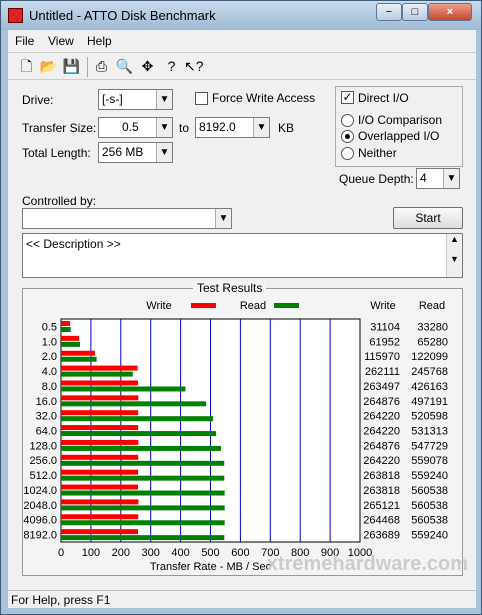 The width and height of the screenshot is (482, 615). I want to click on read-value: 426163, so click(429, 387).